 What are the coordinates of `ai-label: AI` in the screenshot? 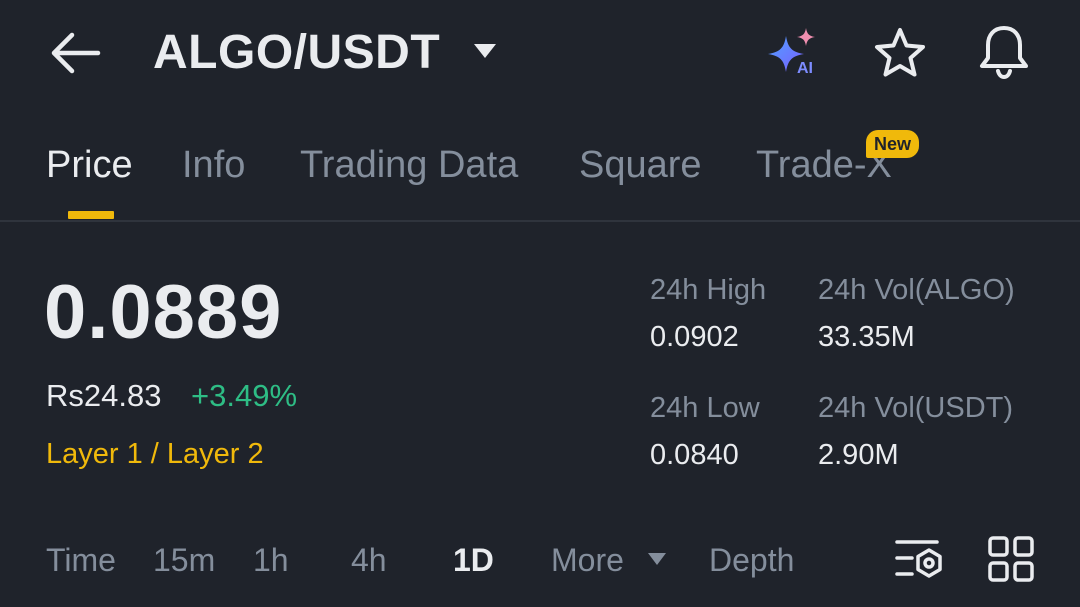 It's located at (805, 68).